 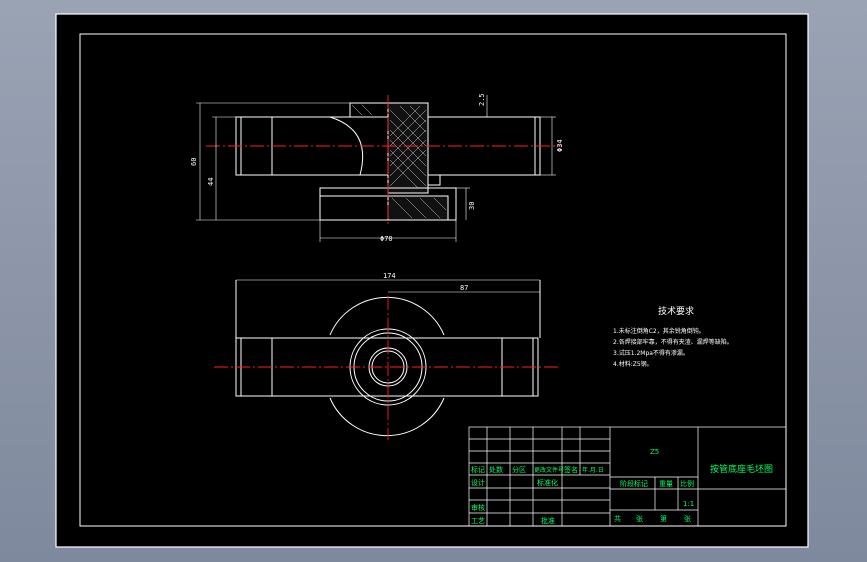 What do you see at coordinates (478, 521) in the screenshot?
I see `tb-process: 工艺` at bounding box center [478, 521].